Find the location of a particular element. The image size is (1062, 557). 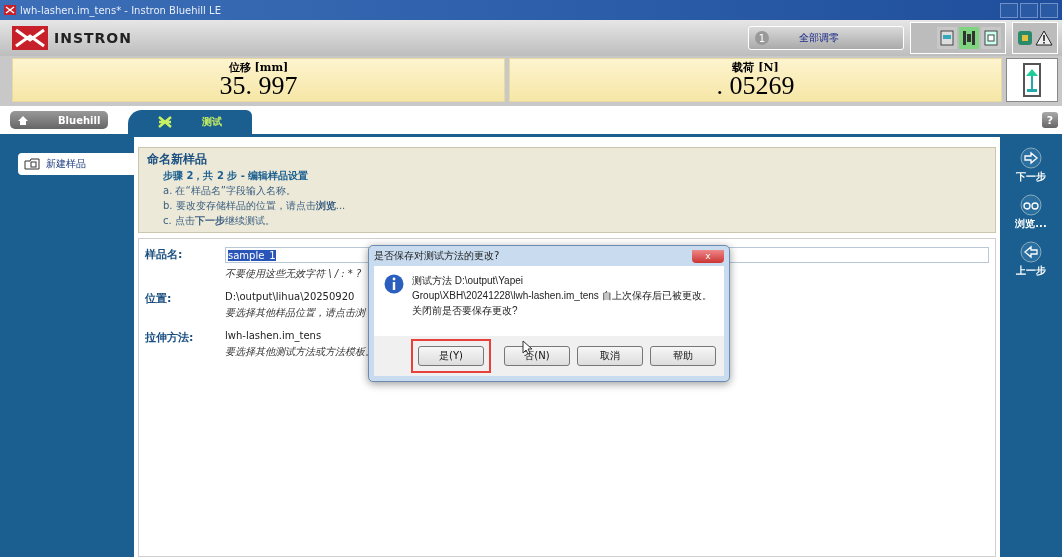

field-value: lwh-lashen.im_tens is located at coordinates (273, 335).